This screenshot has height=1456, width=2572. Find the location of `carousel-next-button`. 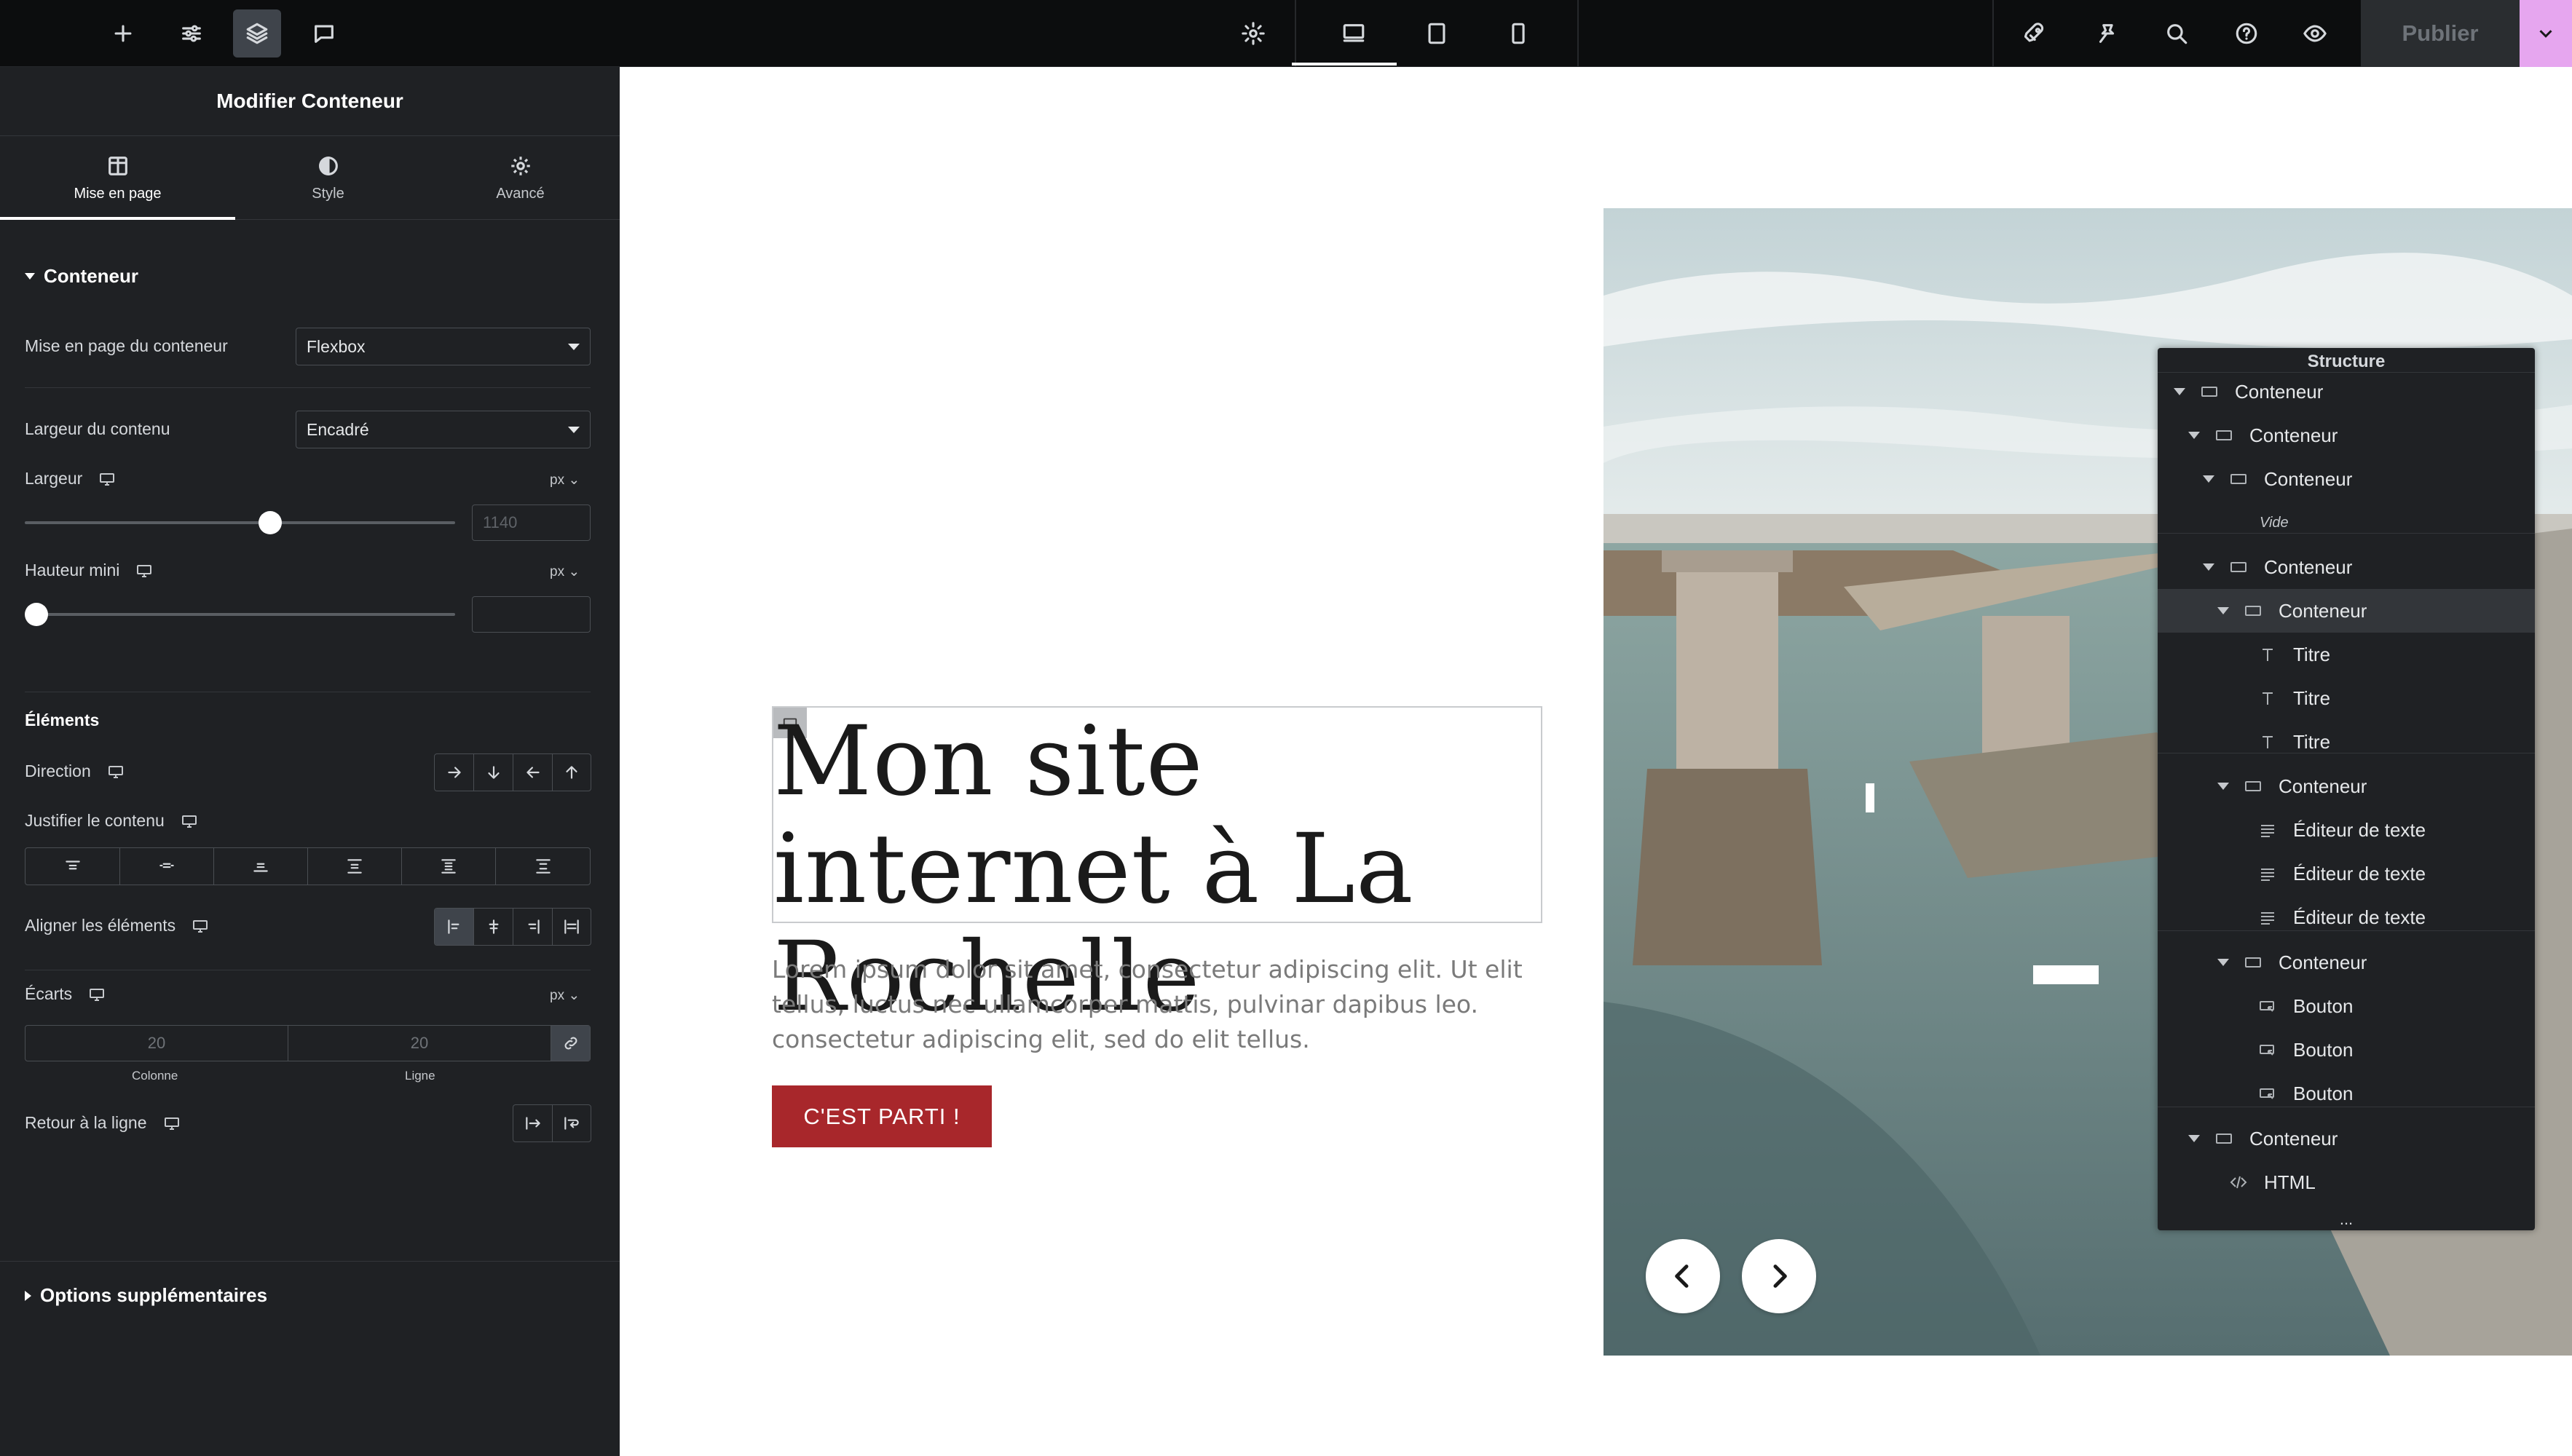

carousel-next-button is located at coordinates (1779, 1276).